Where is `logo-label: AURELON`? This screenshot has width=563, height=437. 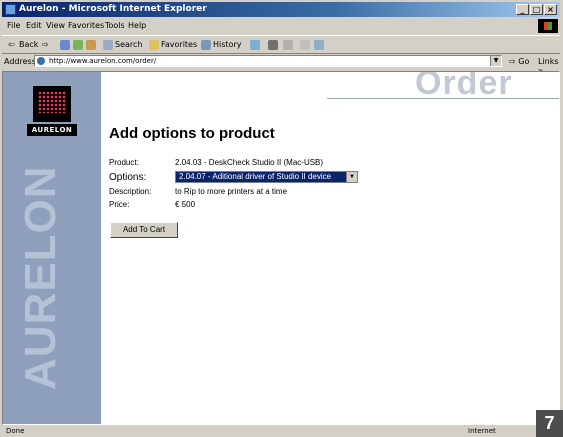
logo-label: AURELON is located at coordinates (52, 130).